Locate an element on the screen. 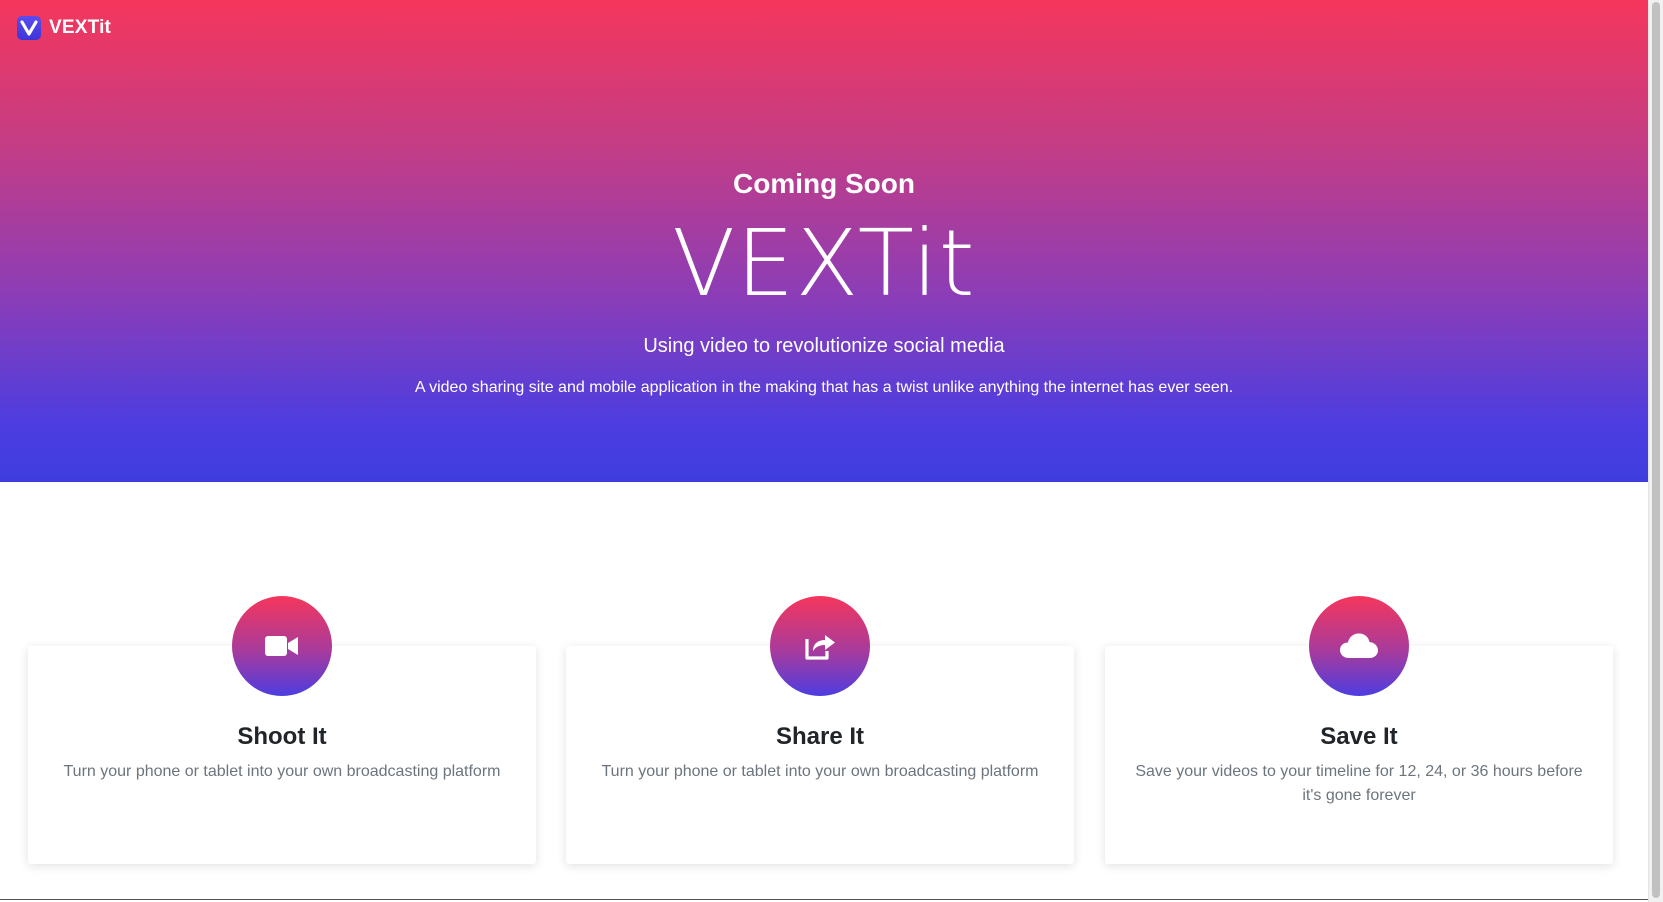 Image resolution: width=1663 pixels, height=902 pixels. scrollbar-thumb is located at coordinates (1656, 450).